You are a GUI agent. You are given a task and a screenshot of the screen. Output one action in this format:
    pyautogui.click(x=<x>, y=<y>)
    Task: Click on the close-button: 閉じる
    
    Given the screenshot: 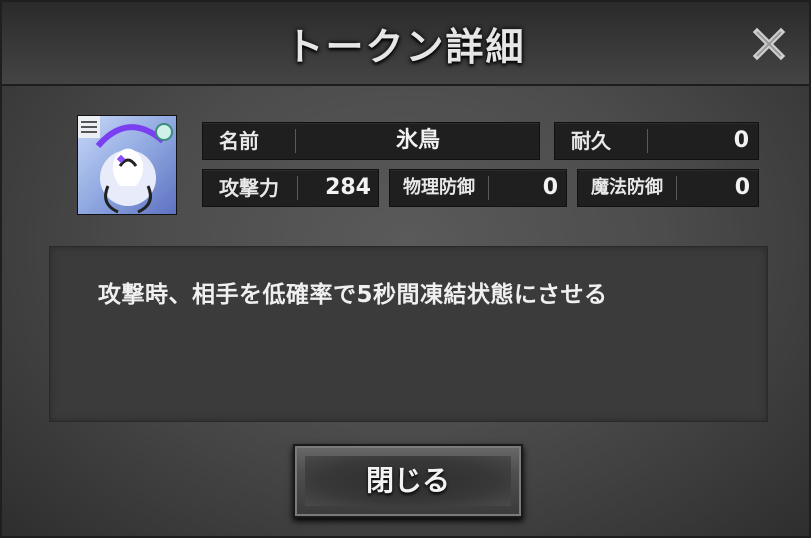 What is the action you would take?
    pyautogui.click(x=408, y=481)
    